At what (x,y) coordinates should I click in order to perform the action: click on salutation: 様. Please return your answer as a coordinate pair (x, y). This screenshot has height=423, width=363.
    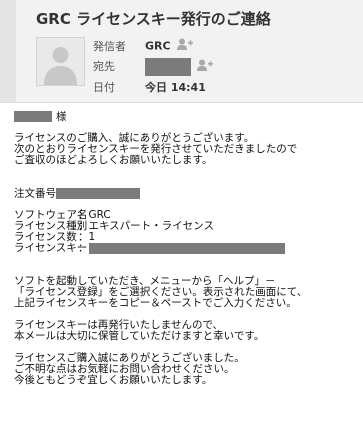
    Looking at the image, I should click on (184, 116).